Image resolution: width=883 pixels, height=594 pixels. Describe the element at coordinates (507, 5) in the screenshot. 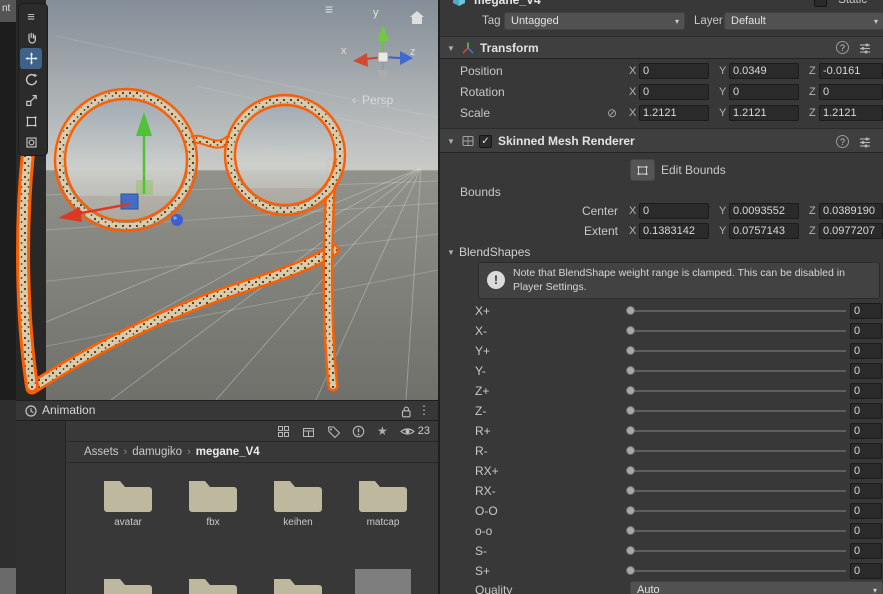

I see `object-name: megane_V4` at that location.